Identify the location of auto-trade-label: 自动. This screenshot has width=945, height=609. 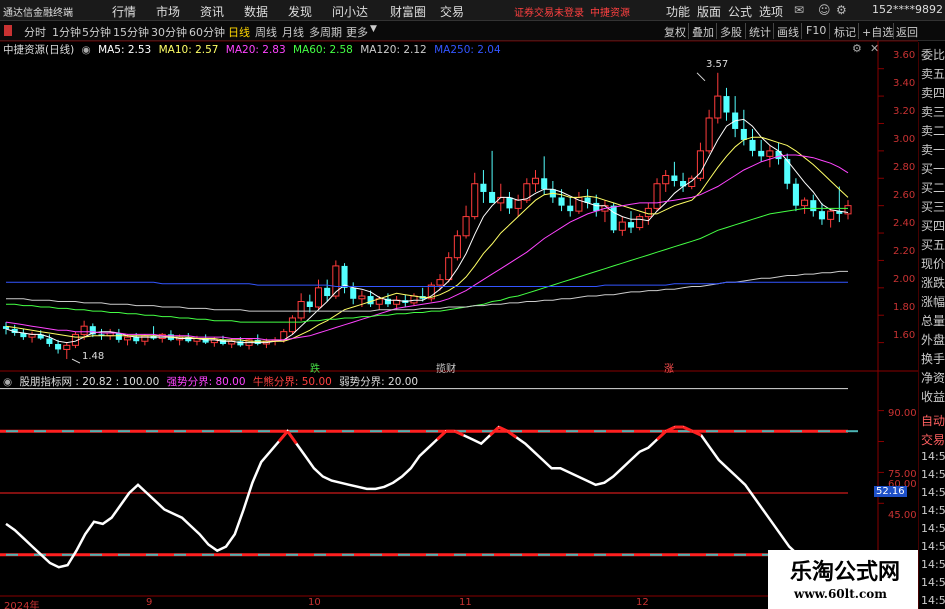
(933, 420).